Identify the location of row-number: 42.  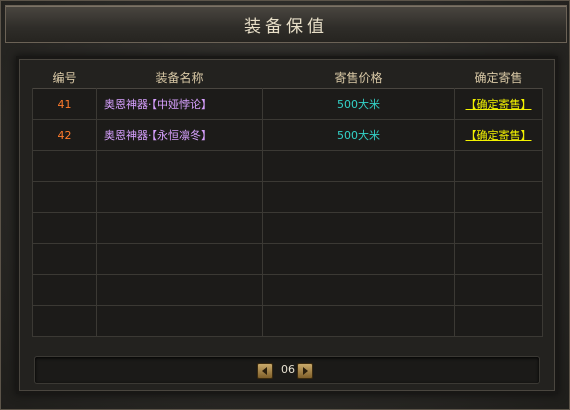
(64, 135).